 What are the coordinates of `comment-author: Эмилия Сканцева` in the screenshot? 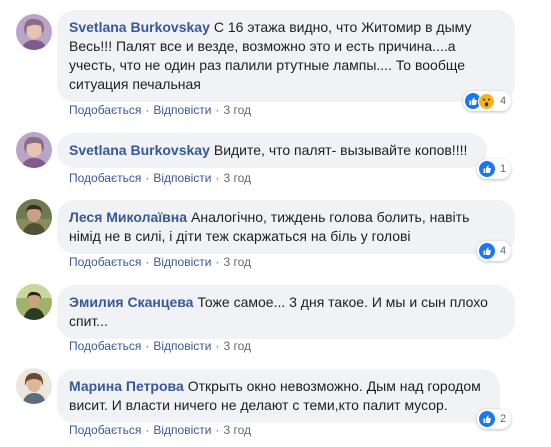 It's located at (131, 302).